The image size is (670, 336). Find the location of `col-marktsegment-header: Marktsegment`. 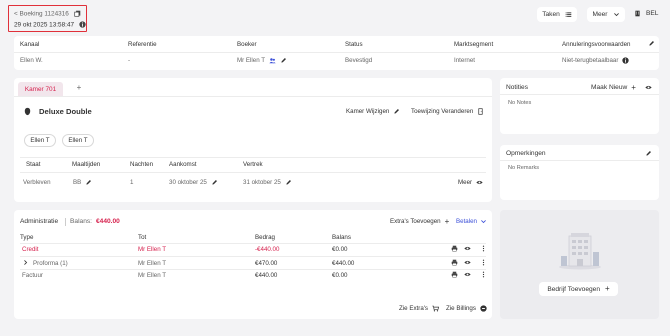

col-marktsegment-header: Marktsegment is located at coordinates (474, 44).